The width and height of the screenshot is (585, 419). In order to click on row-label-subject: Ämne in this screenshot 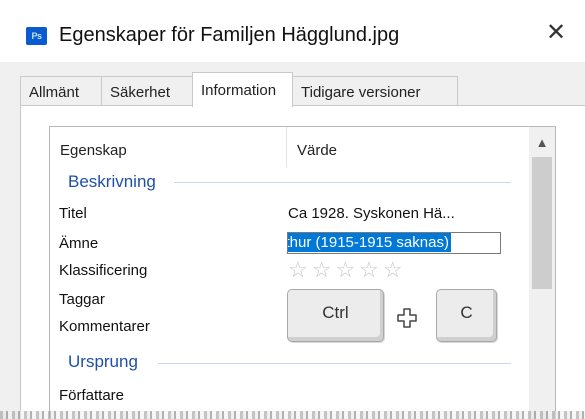, I will do `click(79, 243)`.